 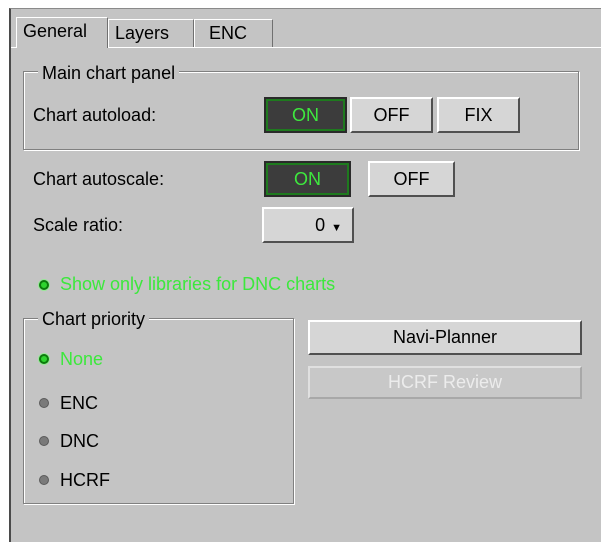 I want to click on chart-autoload-label: Chart autoload:, so click(x=95, y=115).